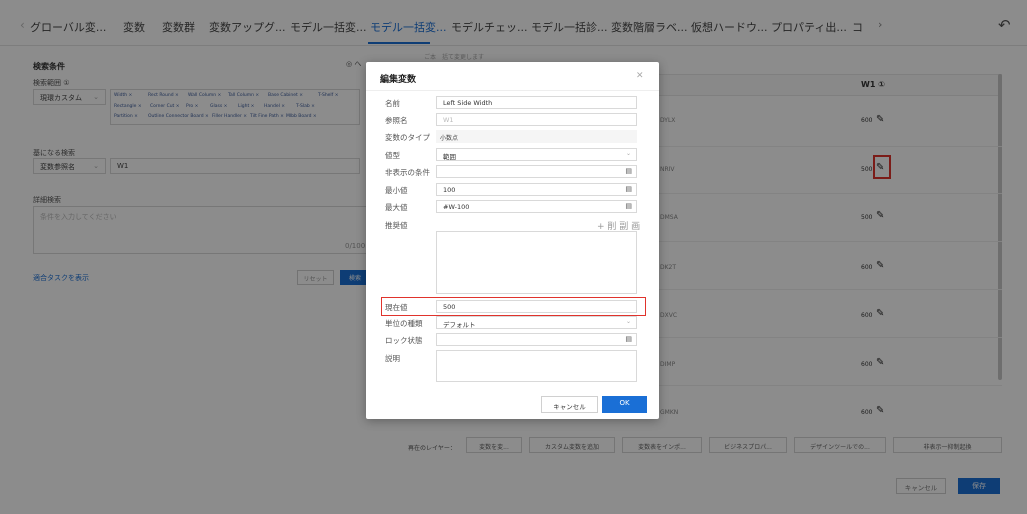  Describe the element at coordinates (569, 404) in the screenshot. I see `dialog-cancel-button: キャンセル` at that location.